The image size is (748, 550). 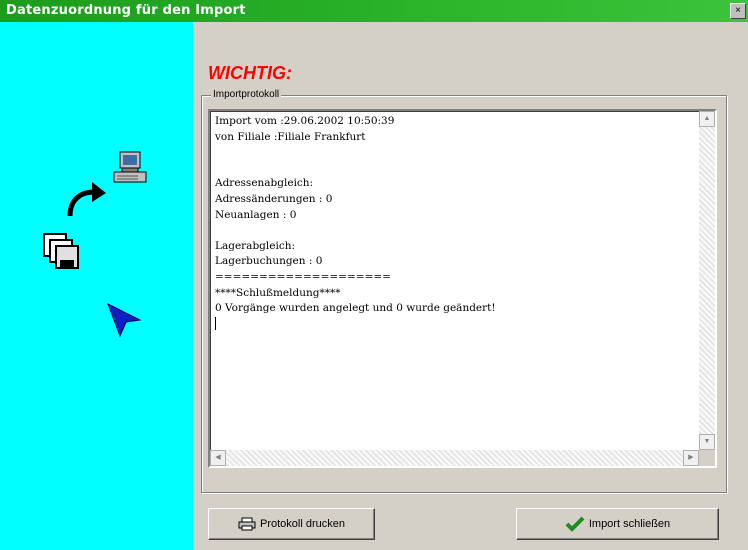 I want to click on protocol-line: Import vom :29.06.2002 10:50:39, so click(x=305, y=121).